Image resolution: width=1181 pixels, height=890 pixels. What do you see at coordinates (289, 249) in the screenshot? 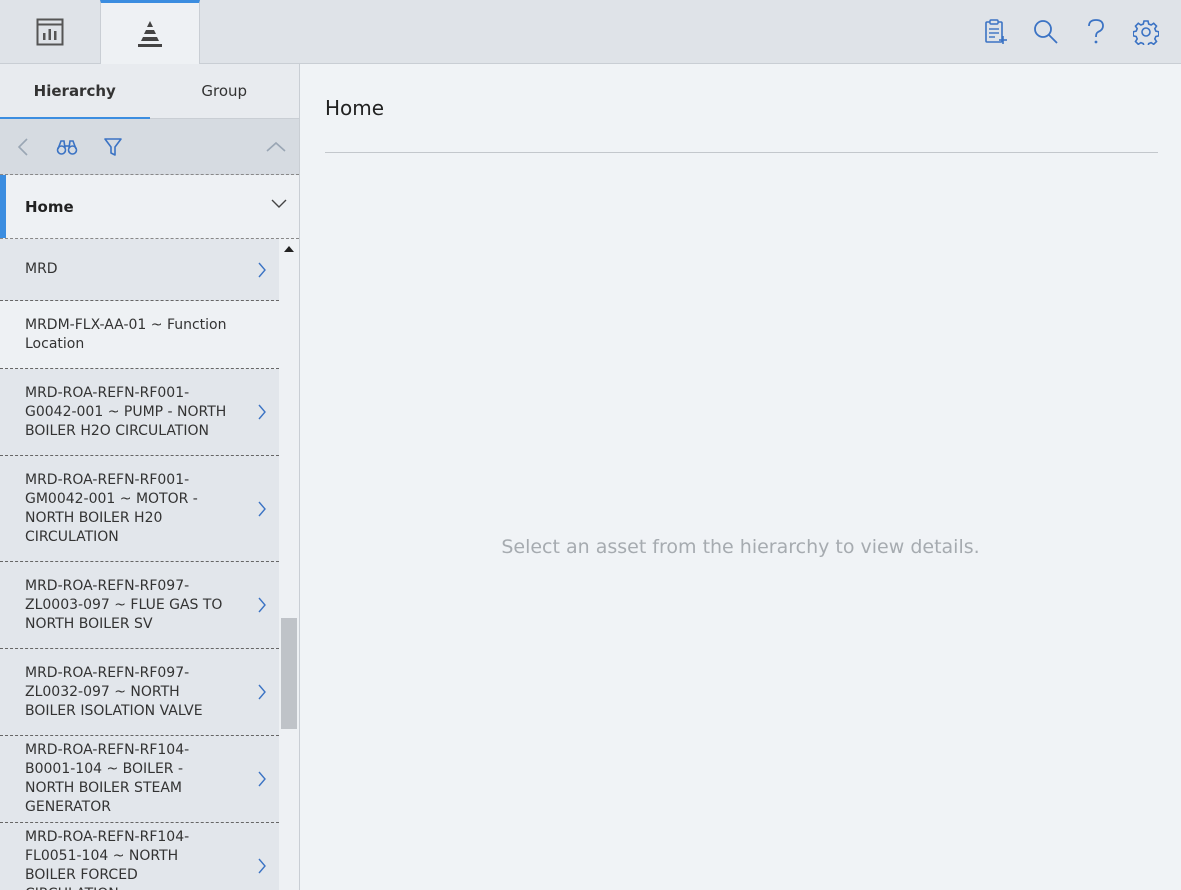
I see `scroll-up-arrow` at bounding box center [289, 249].